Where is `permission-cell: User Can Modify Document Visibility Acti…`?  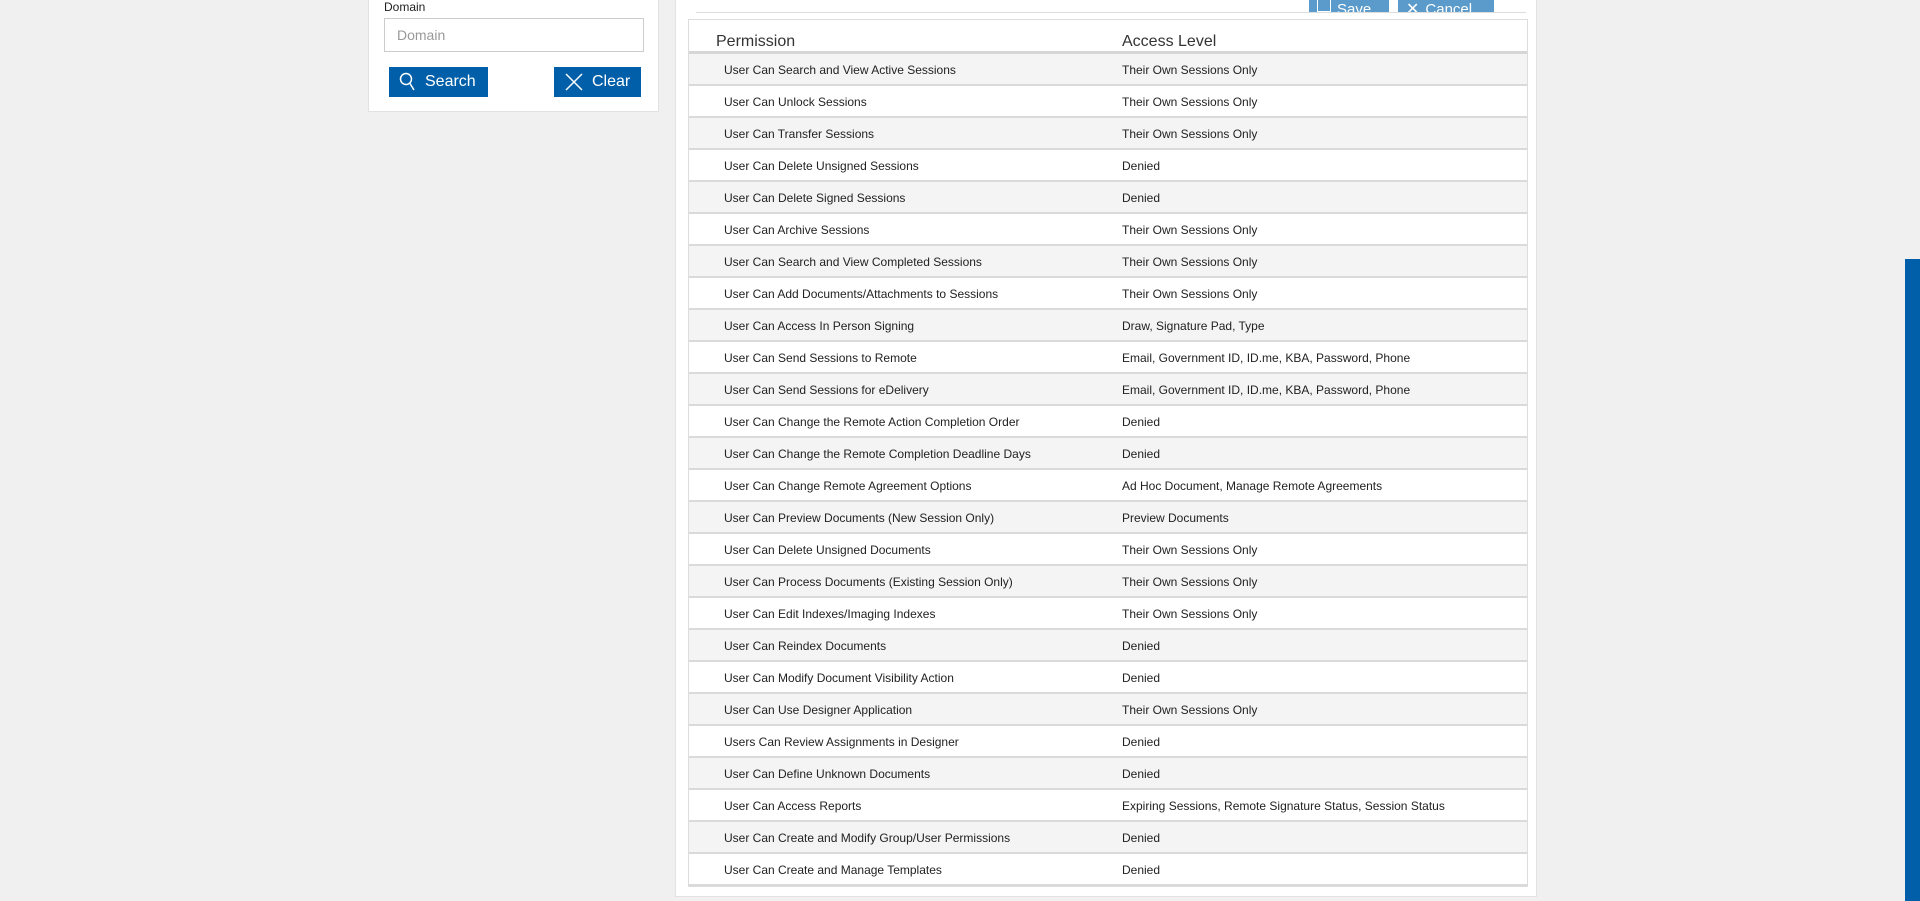 permission-cell: User Can Modify Document Visibility Acti… is located at coordinates (839, 678).